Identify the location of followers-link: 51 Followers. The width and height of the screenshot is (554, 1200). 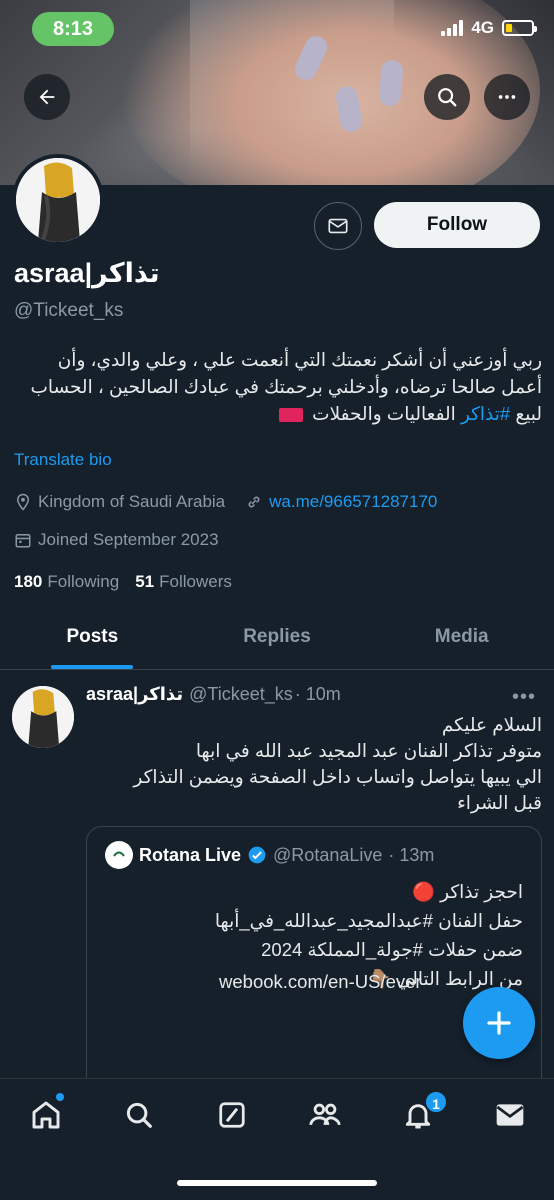
(183, 582).